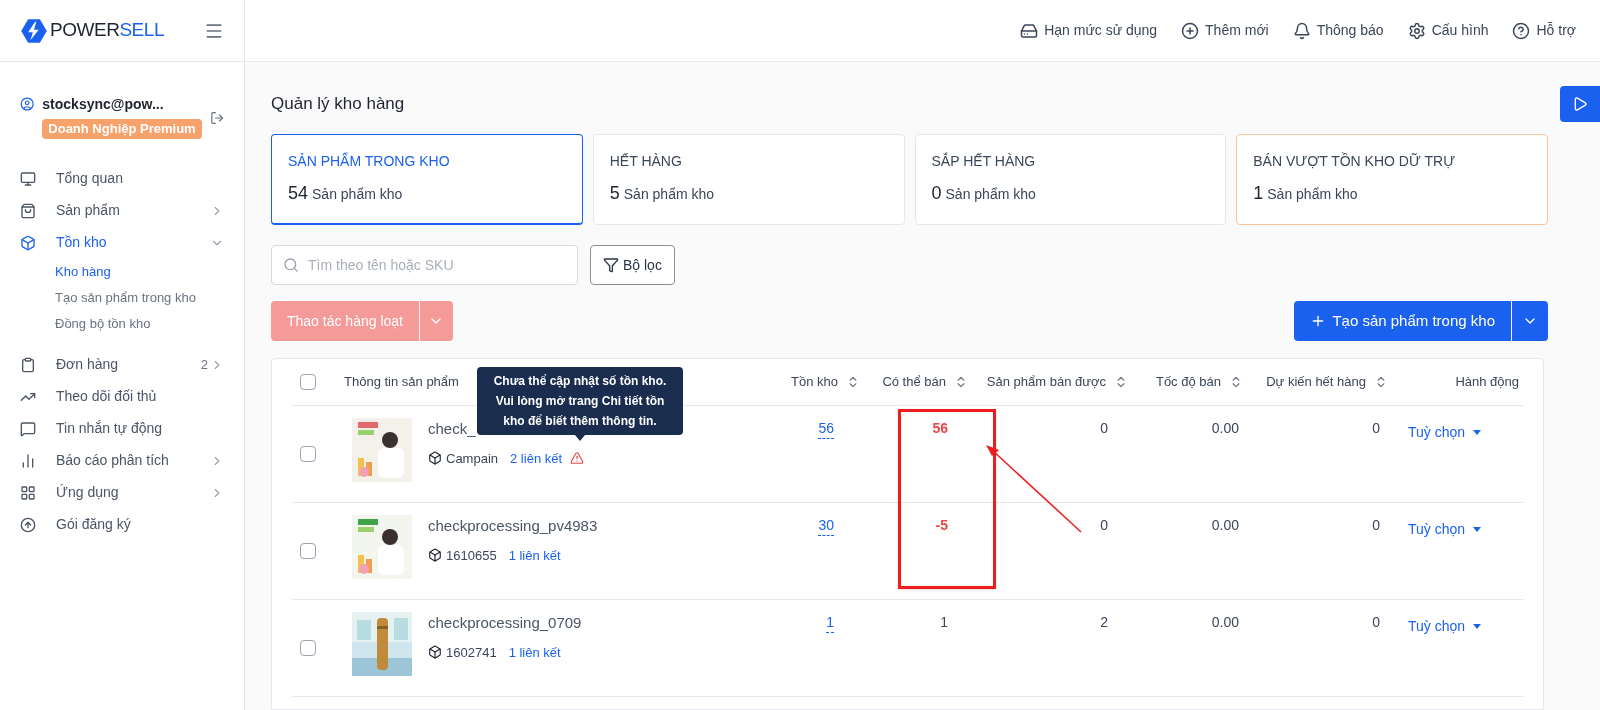 The width and height of the screenshot is (1600, 710). I want to click on column-header: Sản phẩm bán được, so click(1046, 382).